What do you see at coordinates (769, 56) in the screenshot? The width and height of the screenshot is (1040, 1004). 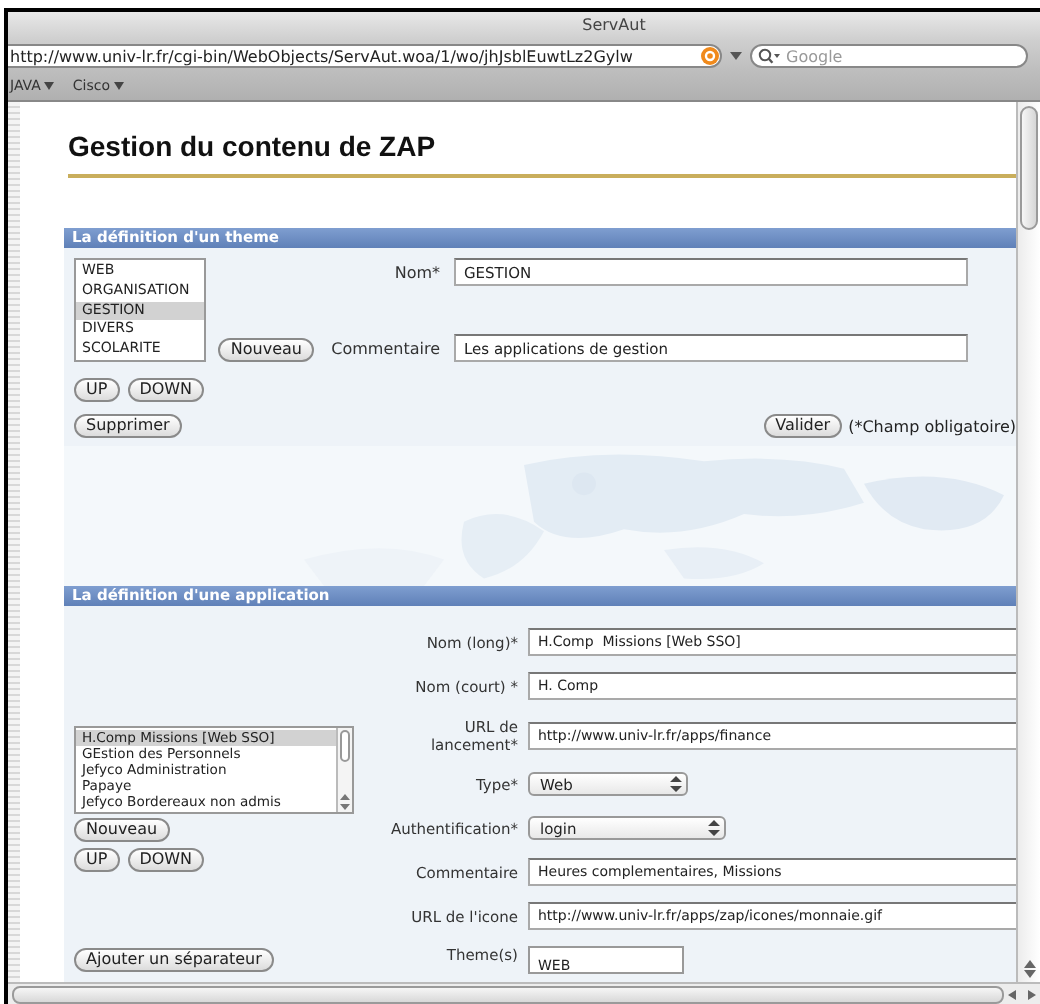 I see `search-icon` at bounding box center [769, 56].